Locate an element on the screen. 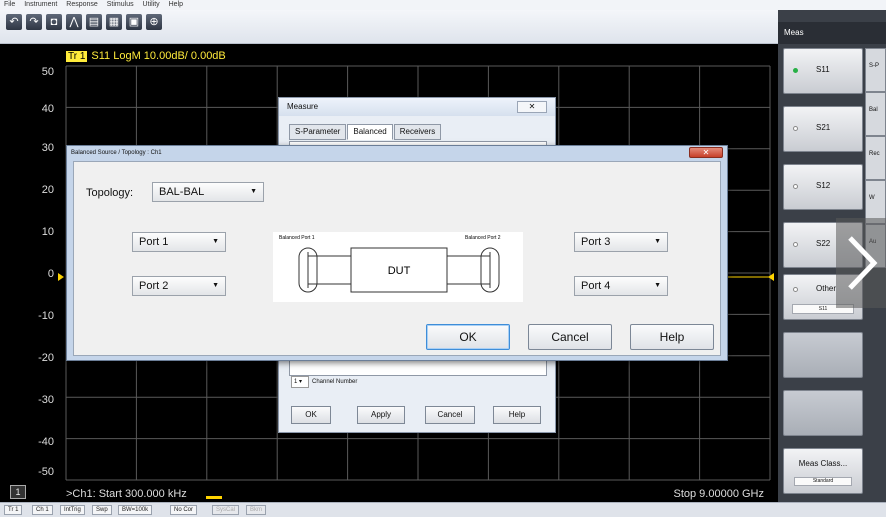  camera-icon: ◘ is located at coordinates (54, 22).